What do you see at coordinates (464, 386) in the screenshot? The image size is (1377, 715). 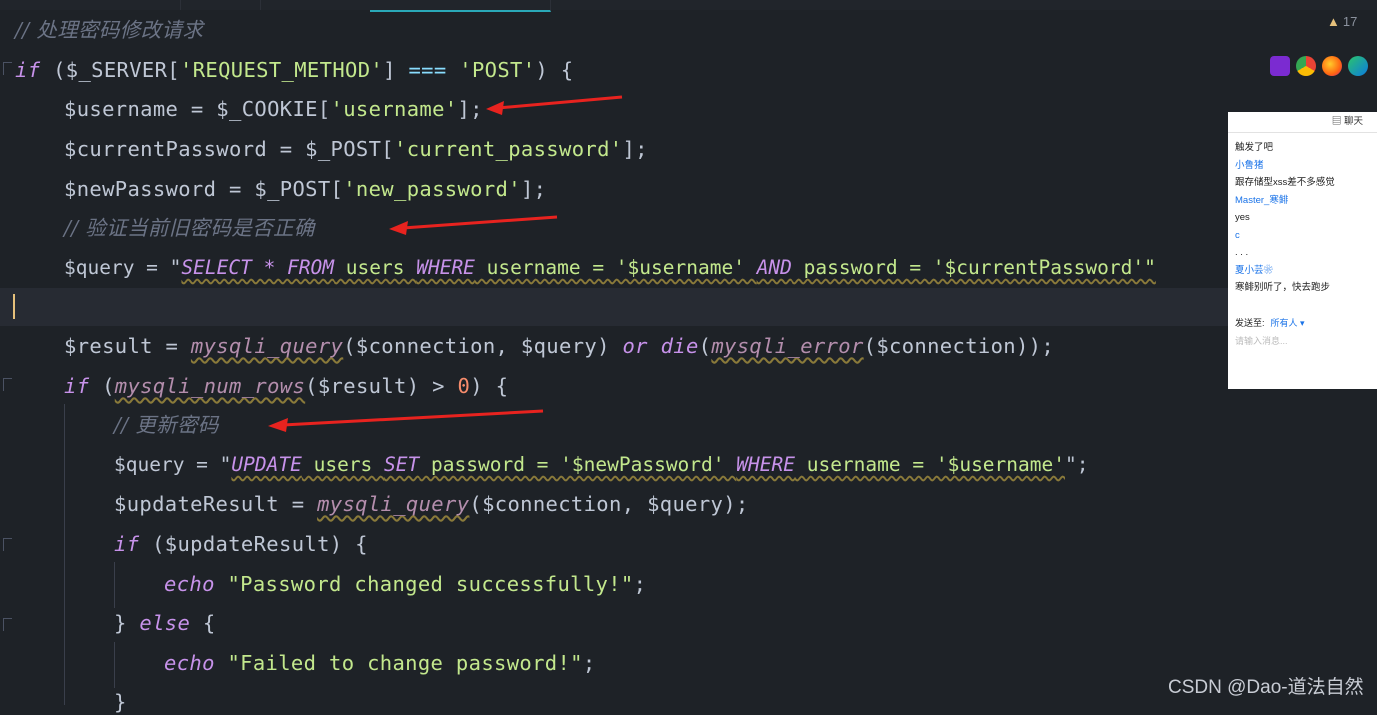 I see `code-number: 0` at bounding box center [464, 386].